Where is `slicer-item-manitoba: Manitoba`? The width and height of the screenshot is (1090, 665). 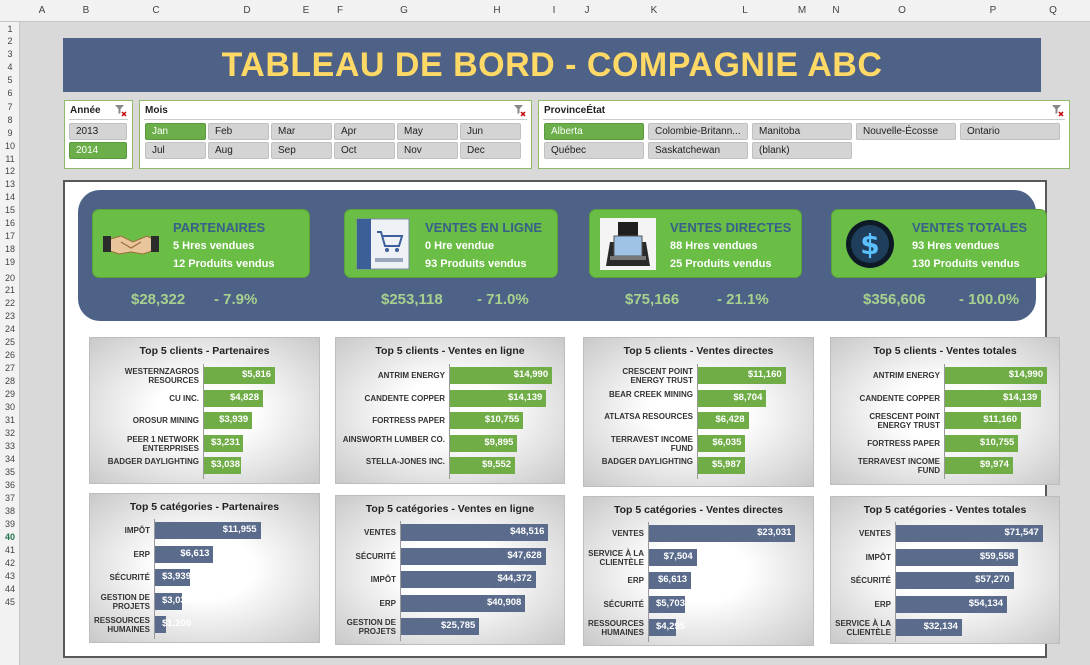
slicer-item-manitoba: Manitoba is located at coordinates (802, 131).